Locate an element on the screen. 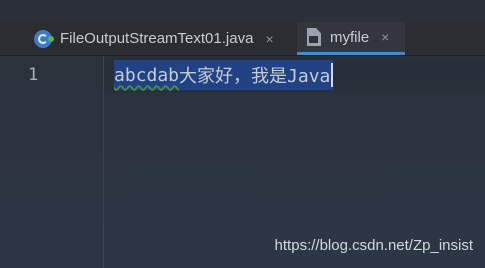 The width and height of the screenshot is (485, 268). java-class-icon is located at coordinates (44, 38).